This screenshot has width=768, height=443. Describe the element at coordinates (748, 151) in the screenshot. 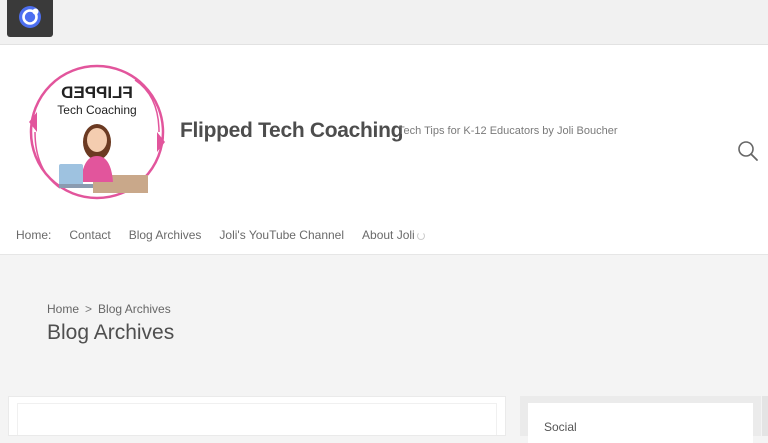

I see `search-icon` at that location.